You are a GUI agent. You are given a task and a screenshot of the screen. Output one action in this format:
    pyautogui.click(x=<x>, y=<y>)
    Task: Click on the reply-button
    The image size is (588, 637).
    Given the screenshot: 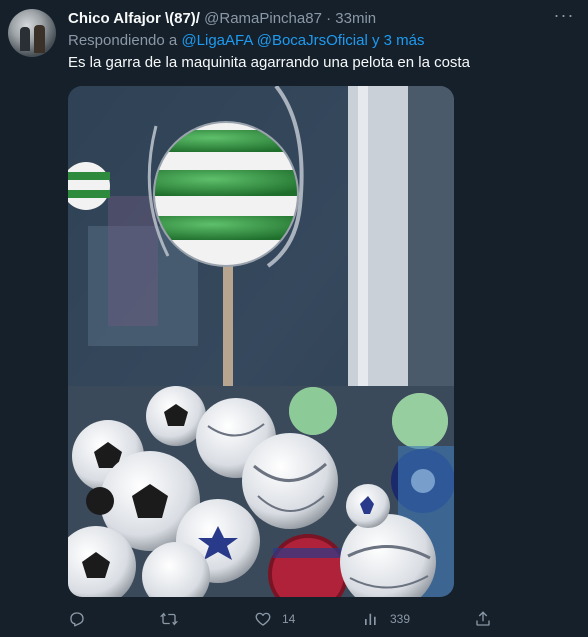 What is the action you would take?
    pyautogui.click(x=82, y=619)
    